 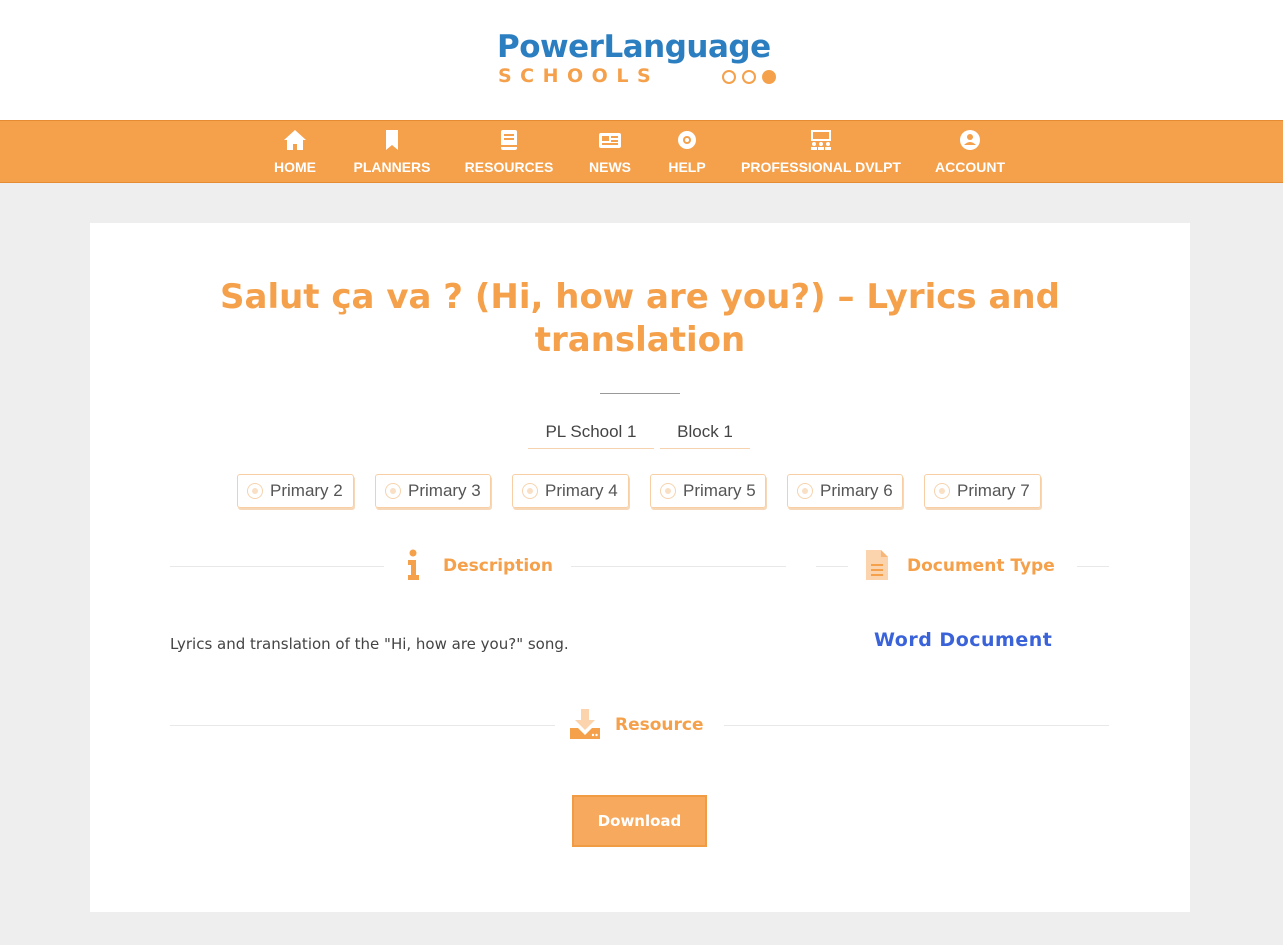 What do you see at coordinates (687, 140) in the screenshot?
I see `lifebuoy-icon` at bounding box center [687, 140].